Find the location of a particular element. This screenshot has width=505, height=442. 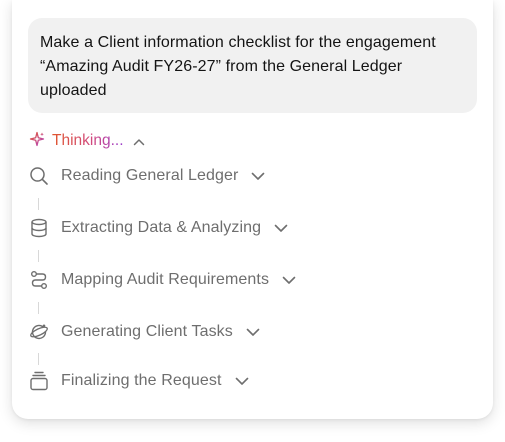

chevron-up-icon is located at coordinates (139, 142).